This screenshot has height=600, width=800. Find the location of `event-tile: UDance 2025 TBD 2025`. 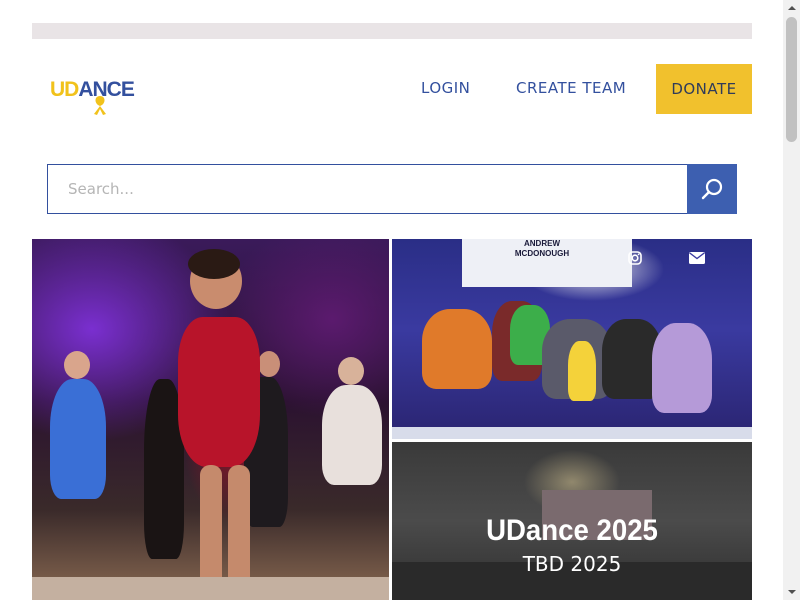

event-tile: UDance 2025 TBD 2025 is located at coordinates (572, 521).